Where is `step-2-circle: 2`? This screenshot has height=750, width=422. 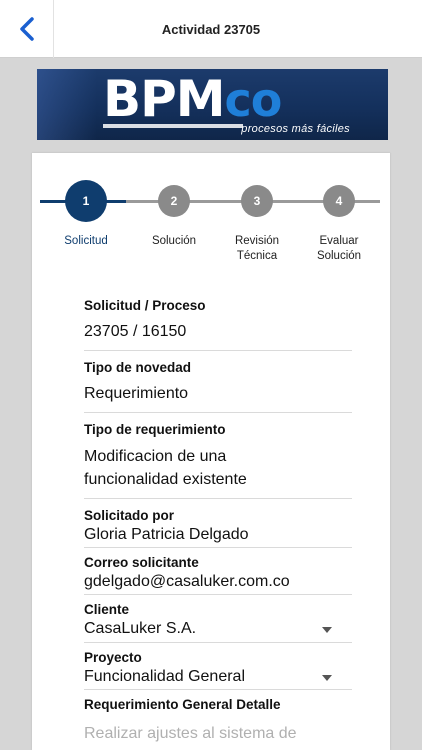 step-2-circle: 2 is located at coordinates (174, 201).